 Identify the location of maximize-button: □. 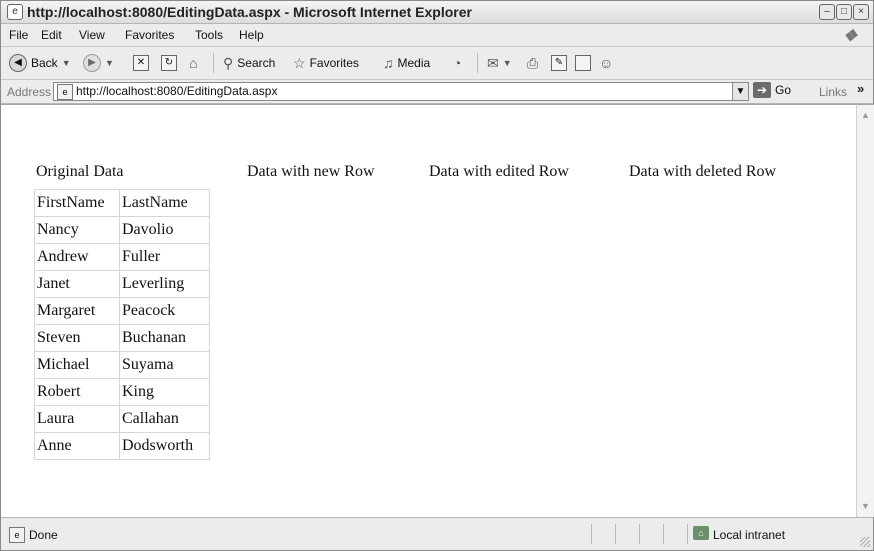
(844, 12).